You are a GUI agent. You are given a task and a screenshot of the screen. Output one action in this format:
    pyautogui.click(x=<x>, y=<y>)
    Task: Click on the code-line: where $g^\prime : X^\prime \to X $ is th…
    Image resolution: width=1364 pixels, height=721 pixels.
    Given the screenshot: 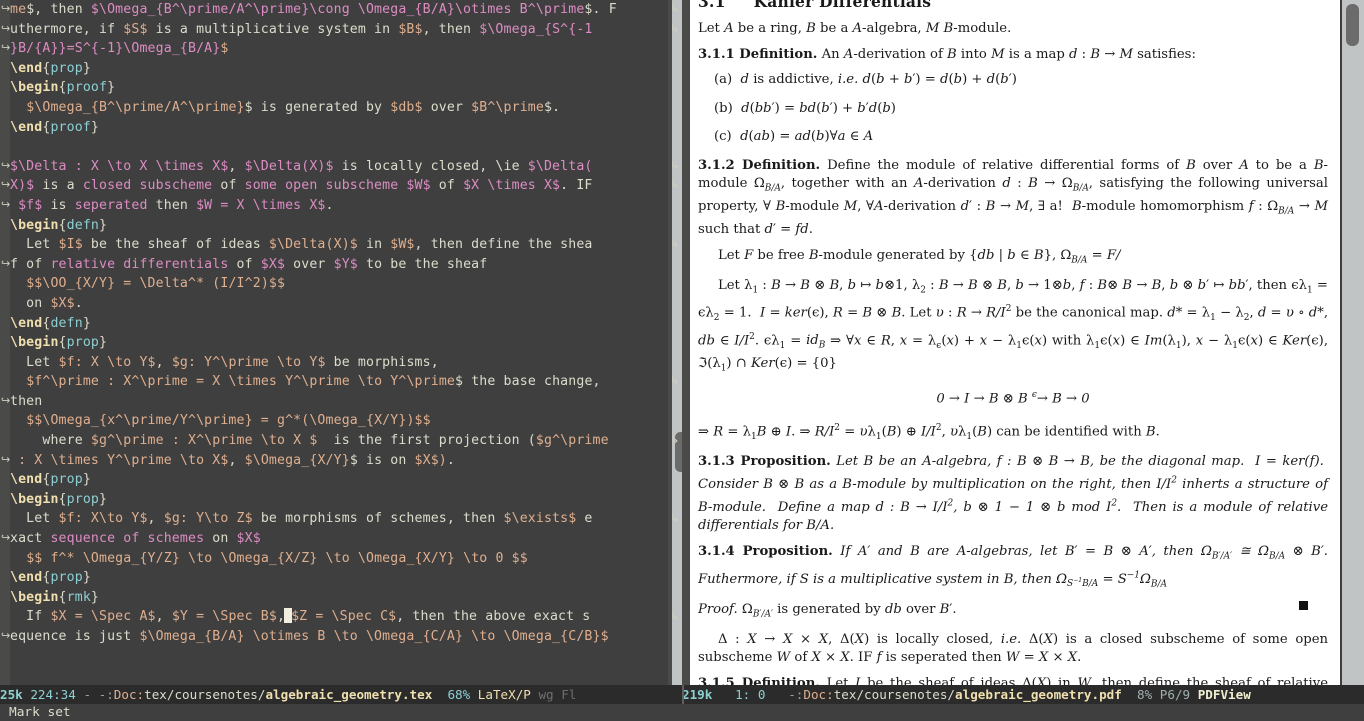 What is the action you would take?
    pyautogui.click(x=339, y=441)
    